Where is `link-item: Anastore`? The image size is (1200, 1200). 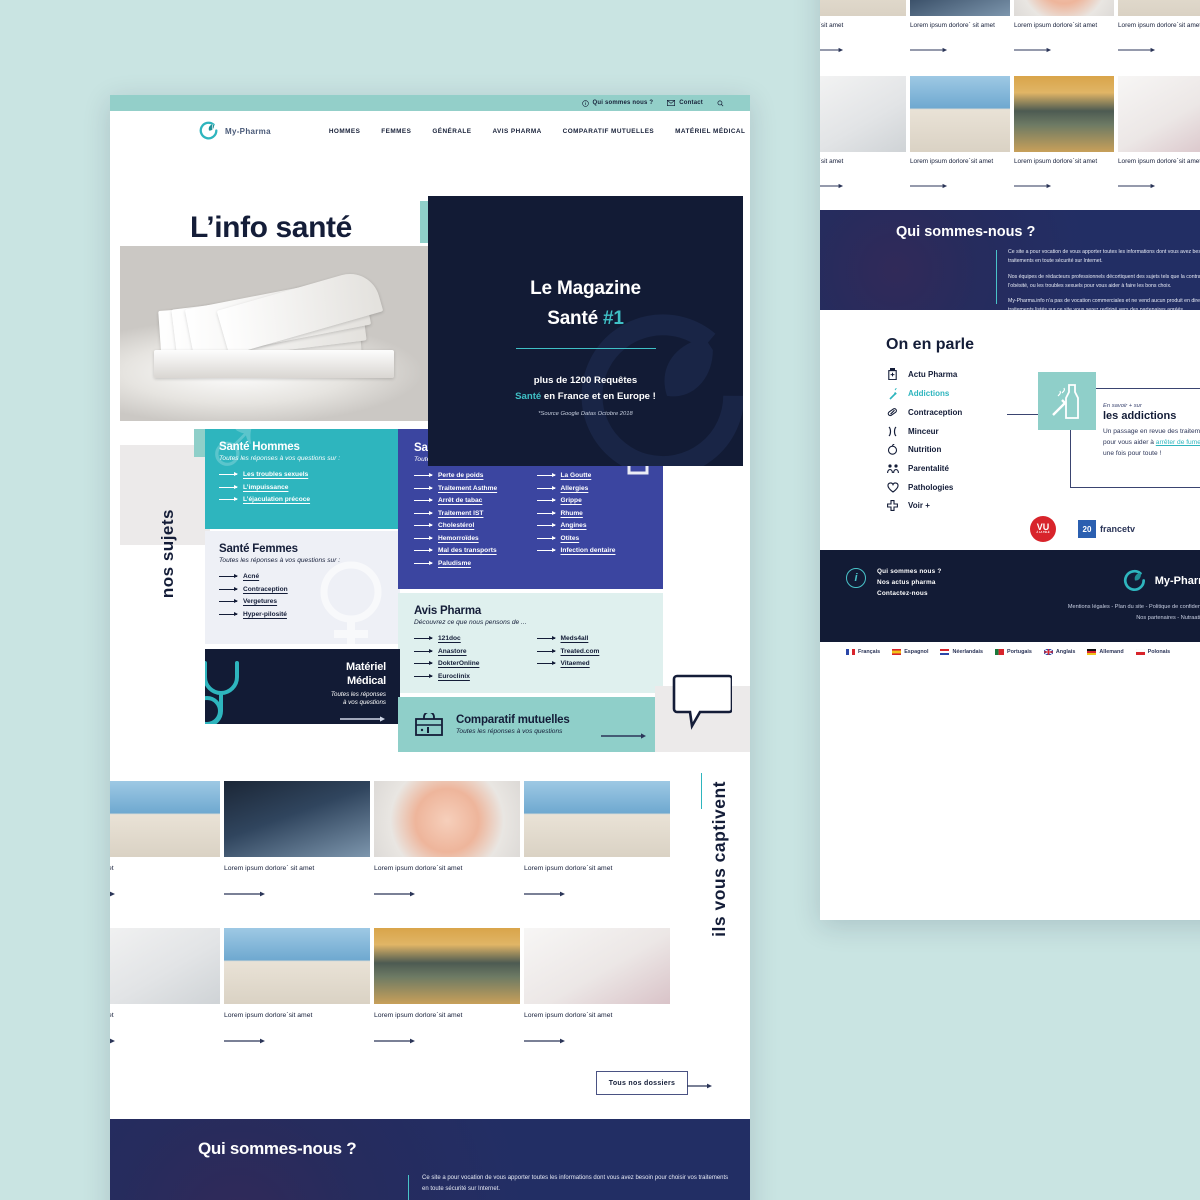 link-item: Anastore is located at coordinates (469, 651).